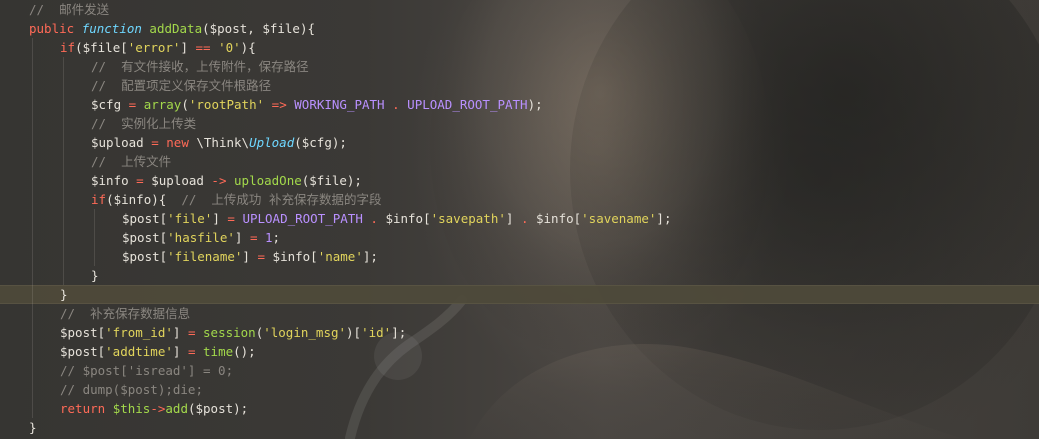  Describe the element at coordinates (370, 256) in the screenshot. I see `code-token: ];` at that location.